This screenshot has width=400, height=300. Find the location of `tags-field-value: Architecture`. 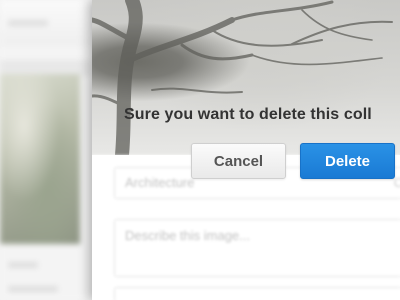

tags-field-value: Architecture is located at coordinates (160, 182).